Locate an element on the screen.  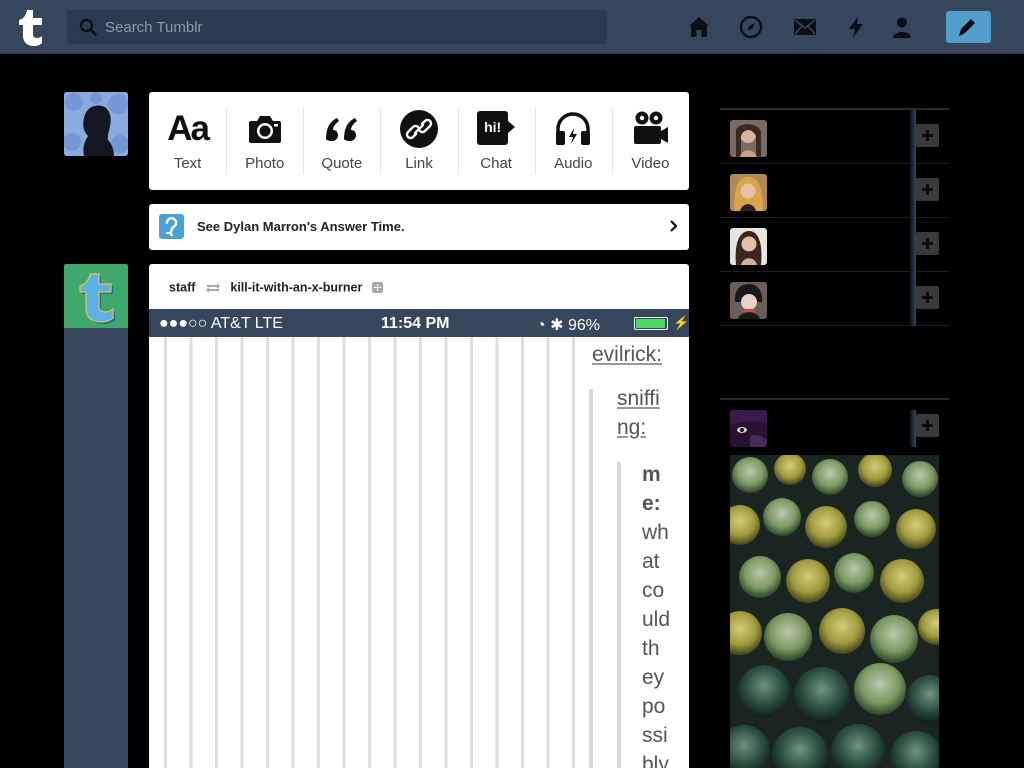
answer-time-banner: See Dylan Marron's Answer Time. is located at coordinates (419, 227).